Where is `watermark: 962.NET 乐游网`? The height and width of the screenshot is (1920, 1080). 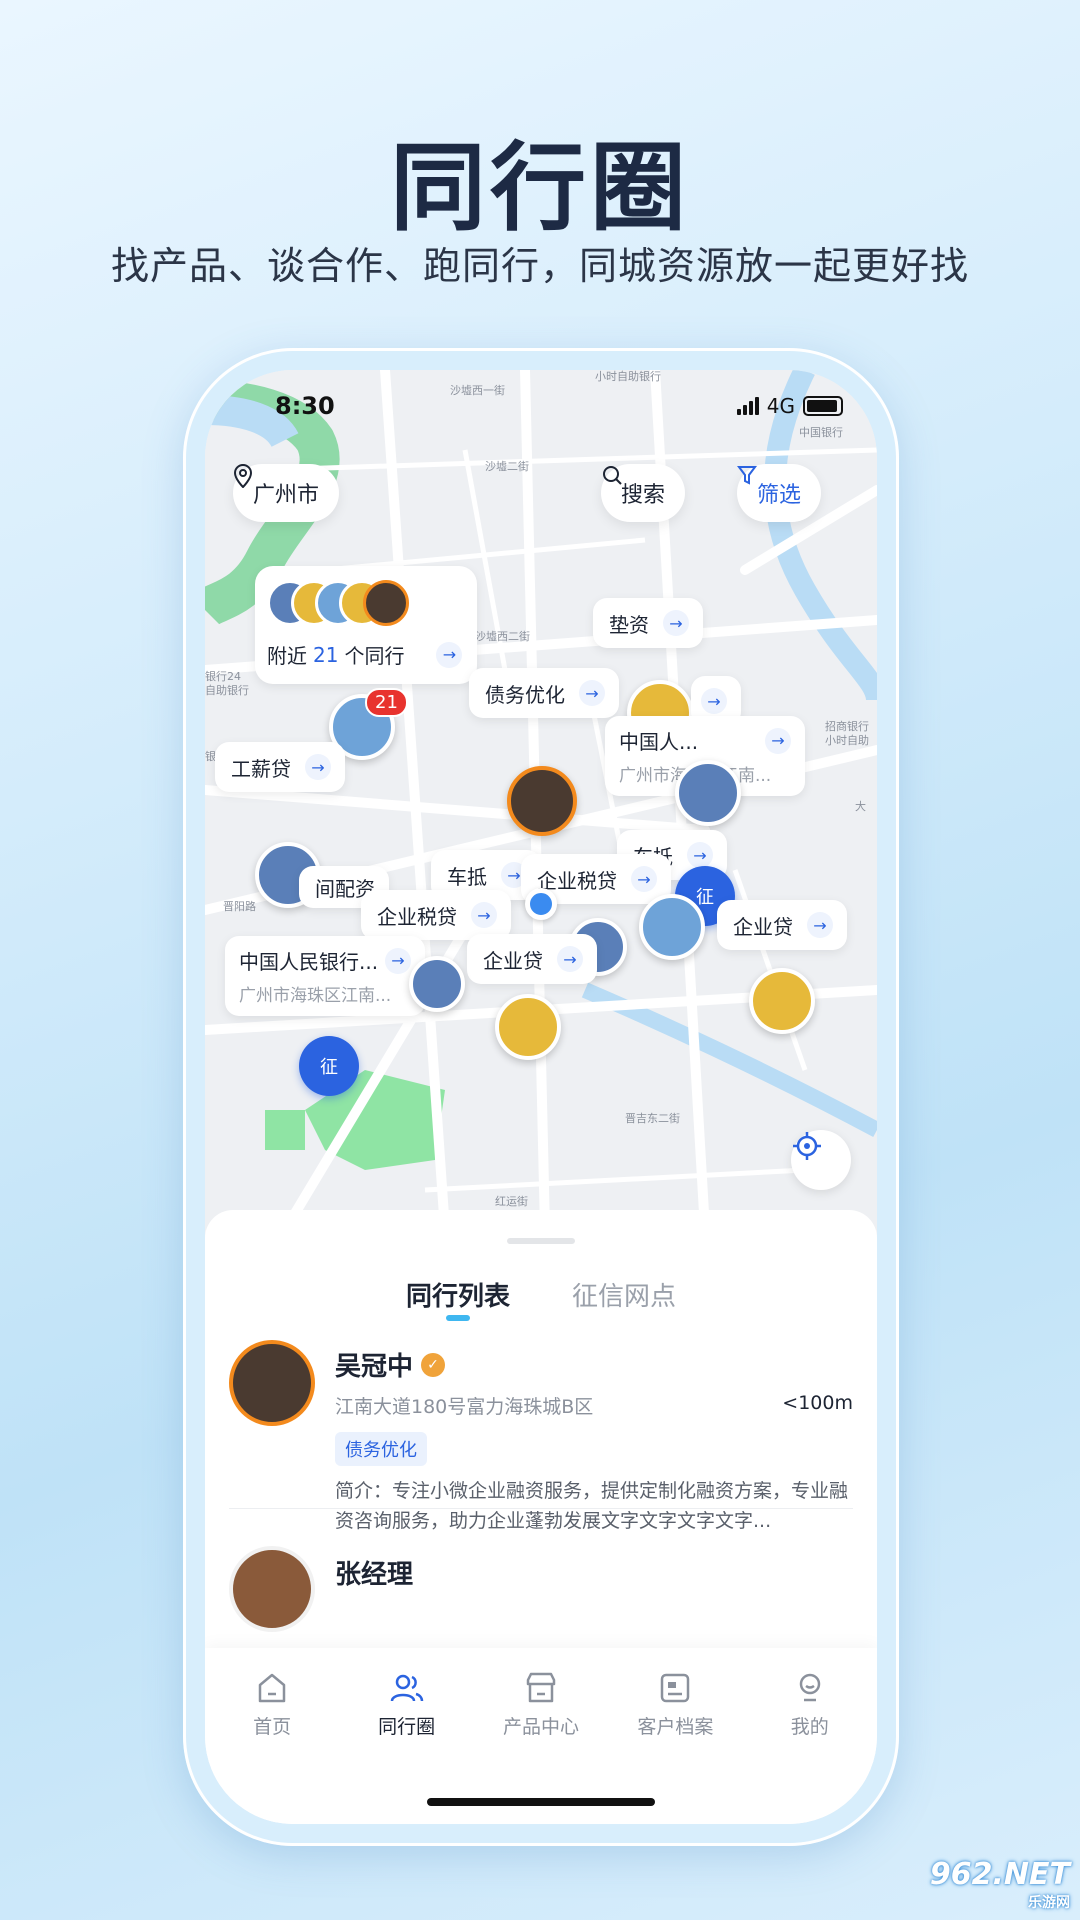
watermark: 962.NET 乐游网 is located at coordinates (1000, 1884).